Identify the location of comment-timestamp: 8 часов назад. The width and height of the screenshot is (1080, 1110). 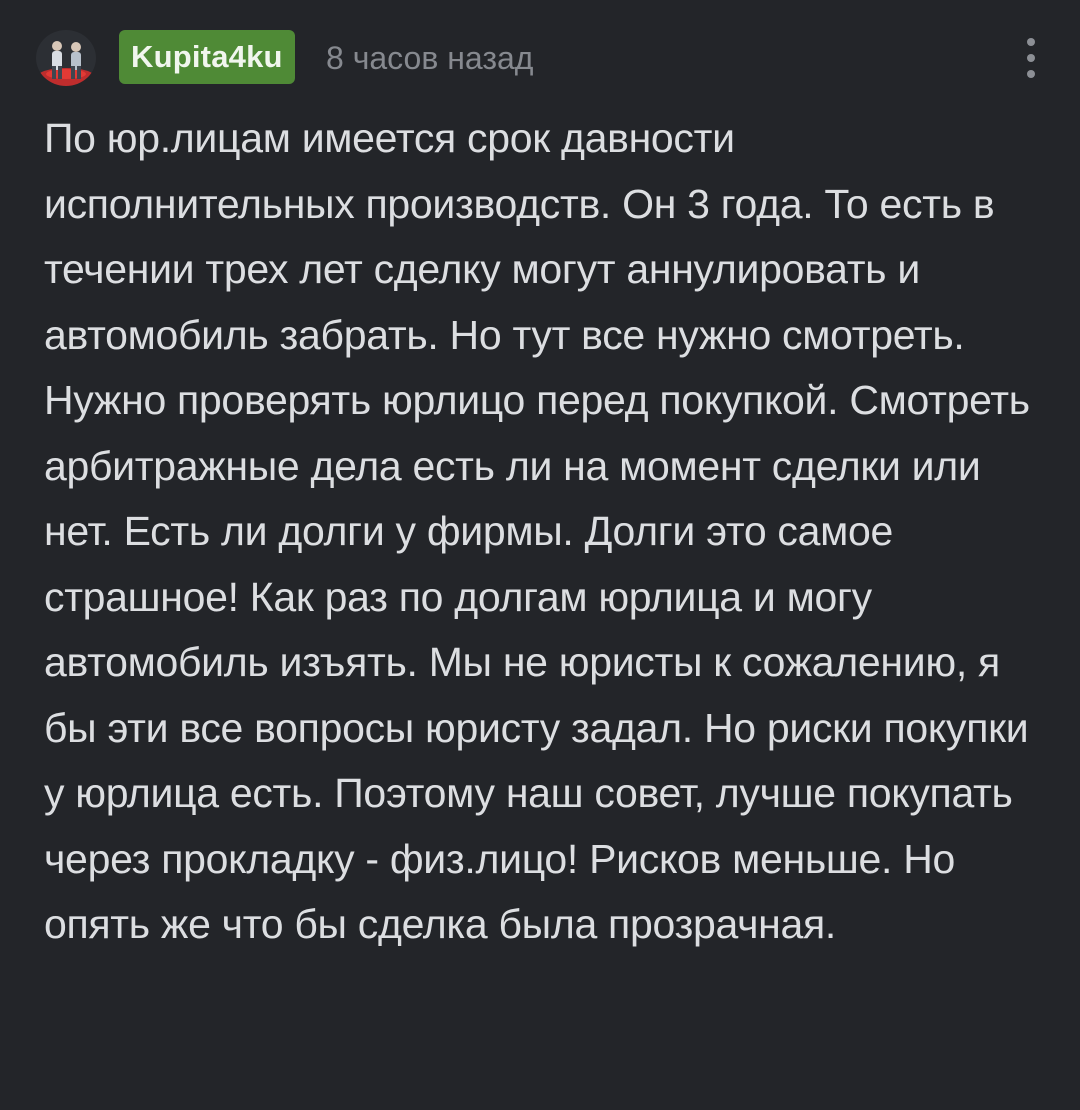
(430, 58).